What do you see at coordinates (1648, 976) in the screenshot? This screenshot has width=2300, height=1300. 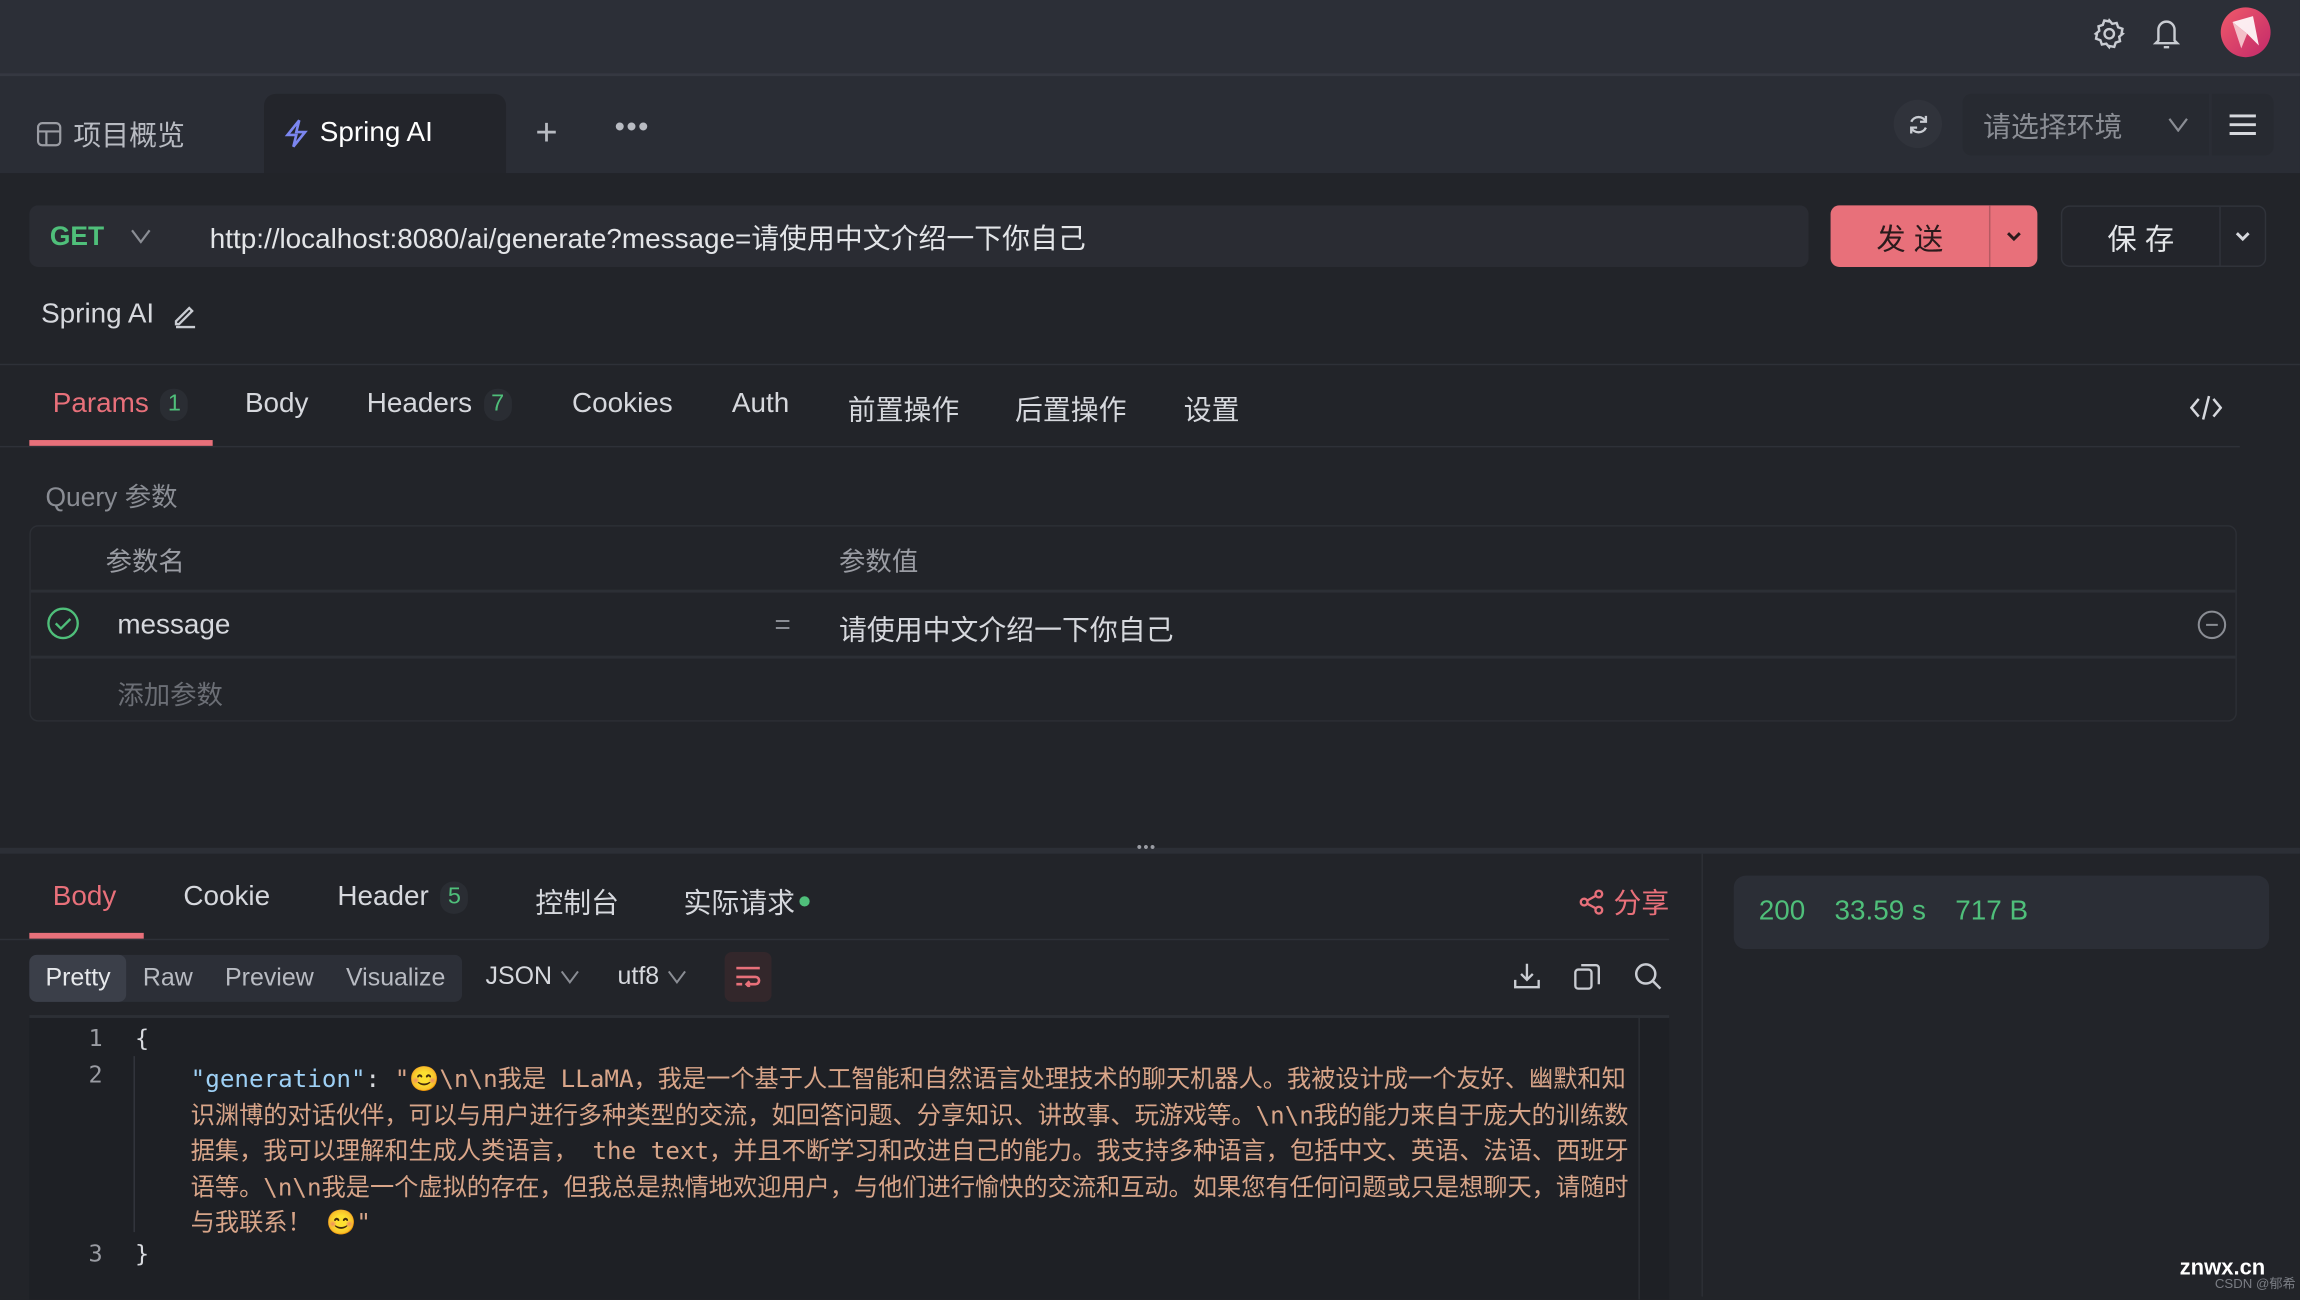 I see `search-icon` at bounding box center [1648, 976].